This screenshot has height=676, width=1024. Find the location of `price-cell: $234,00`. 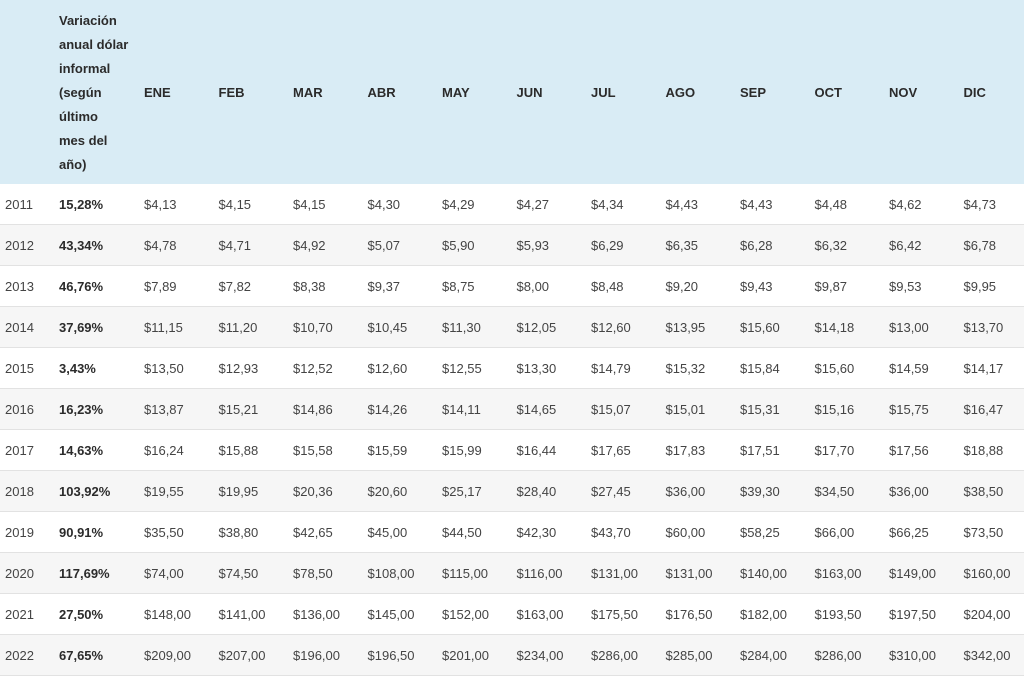

price-cell: $234,00 is located at coordinates (554, 655).